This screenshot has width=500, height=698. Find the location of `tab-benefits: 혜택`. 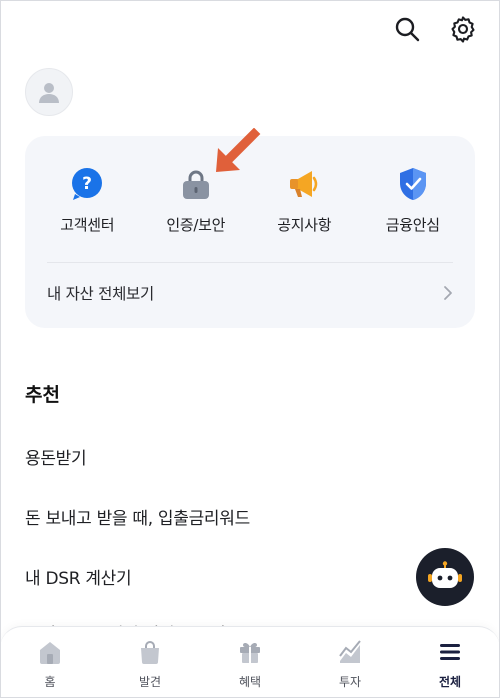

tab-benefits: 혜택 is located at coordinates (250, 663).